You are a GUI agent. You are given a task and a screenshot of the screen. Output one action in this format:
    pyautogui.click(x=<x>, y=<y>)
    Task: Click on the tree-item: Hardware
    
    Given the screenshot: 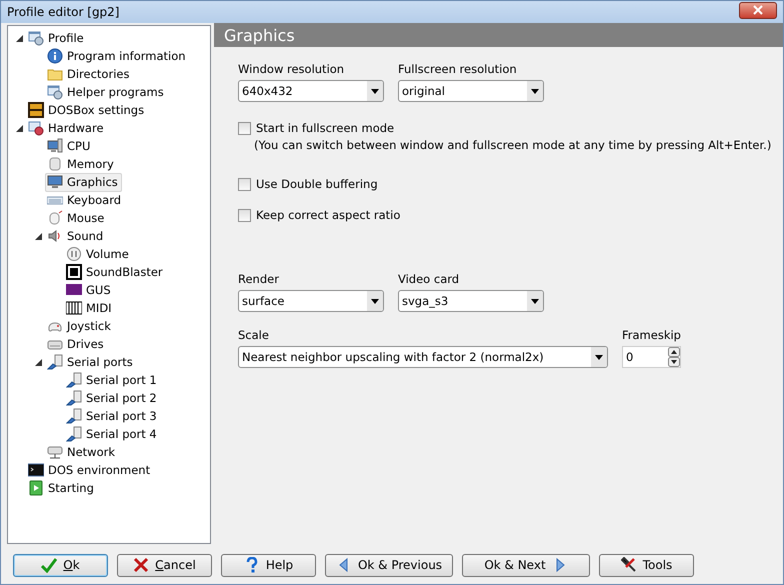 What is the action you would take?
    pyautogui.click(x=67, y=128)
    